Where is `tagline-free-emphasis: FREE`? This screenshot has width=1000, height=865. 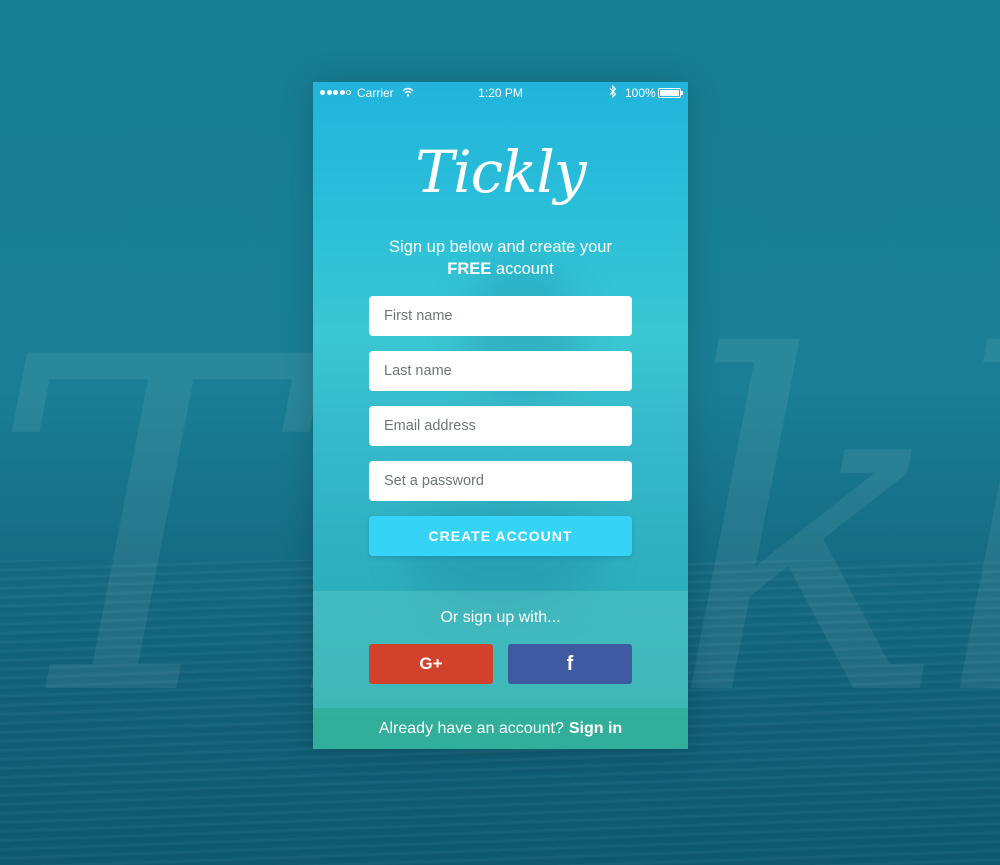
tagline-free-emphasis: FREE is located at coordinates (469, 269).